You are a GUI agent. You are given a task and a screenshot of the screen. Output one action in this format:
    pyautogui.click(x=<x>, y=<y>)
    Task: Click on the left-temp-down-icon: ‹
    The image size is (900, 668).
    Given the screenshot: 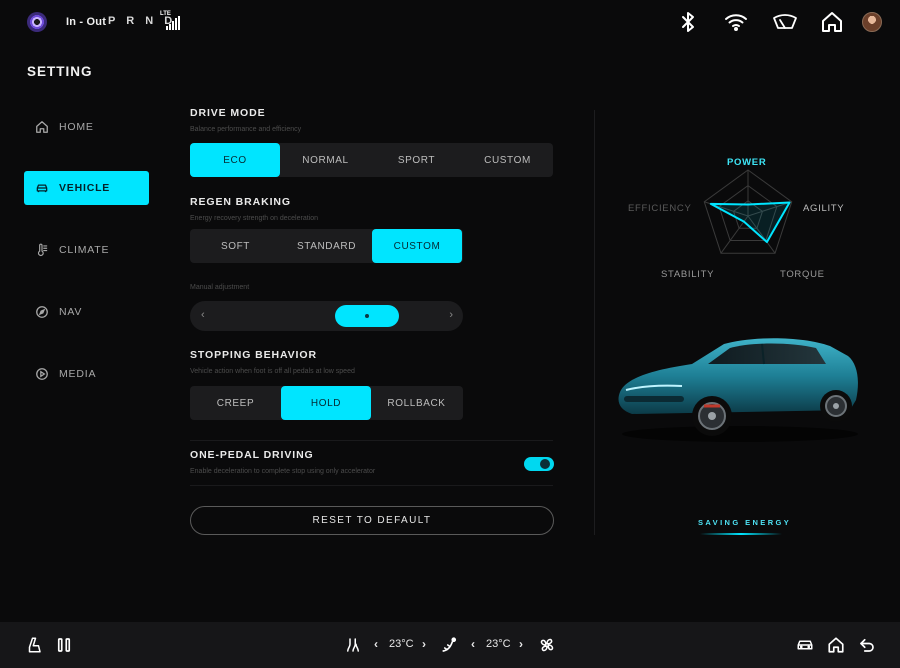 What is the action you would take?
    pyautogui.click(x=376, y=644)
    